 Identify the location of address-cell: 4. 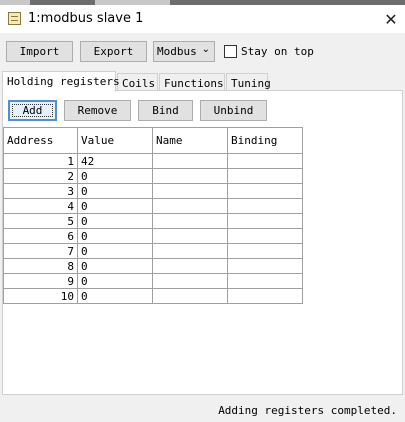
(40, 206).